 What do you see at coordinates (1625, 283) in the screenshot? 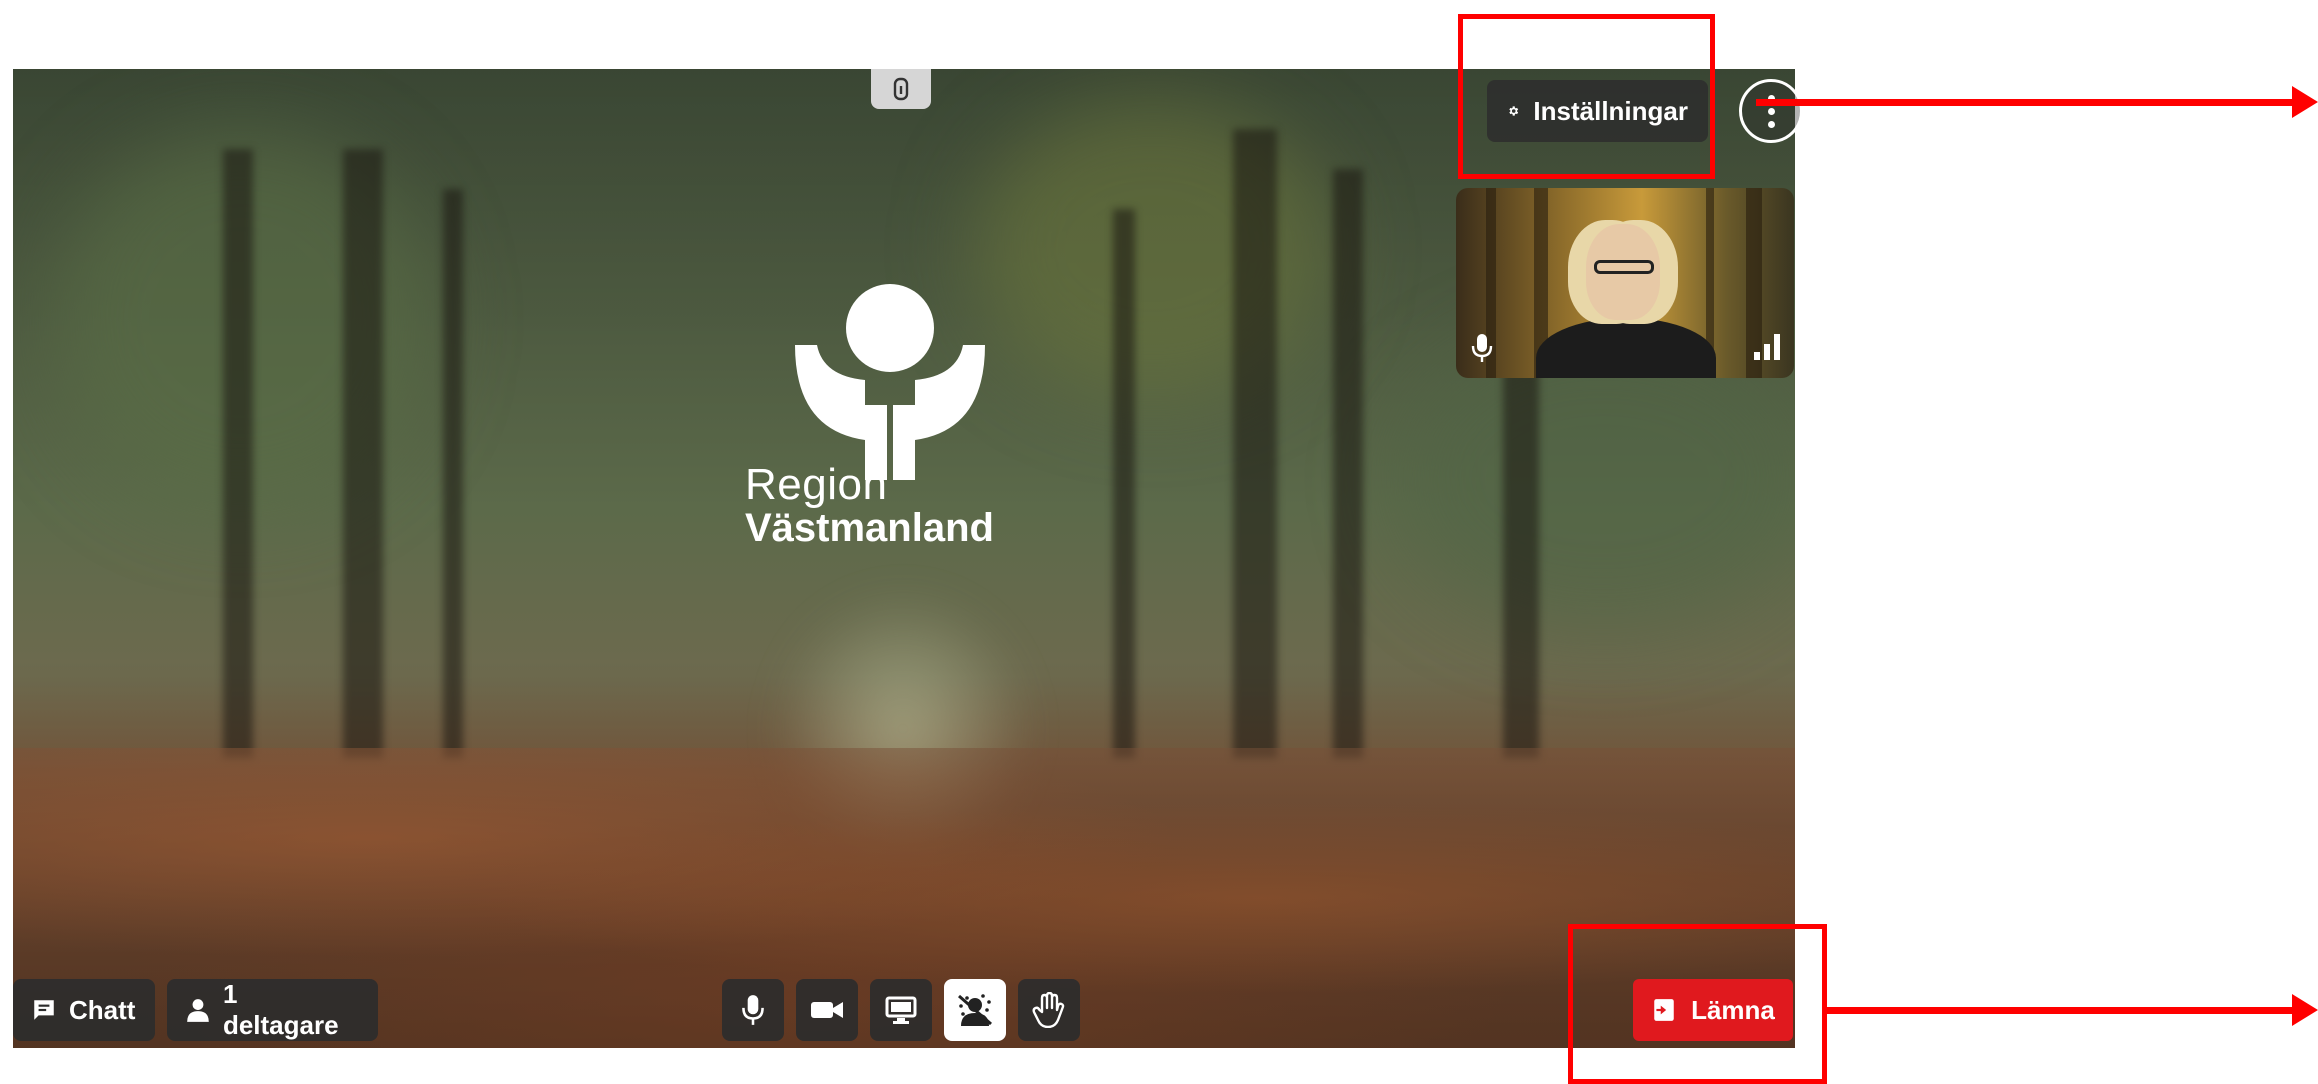
I see `self-video-tile` at bounding box center [1625, 283].